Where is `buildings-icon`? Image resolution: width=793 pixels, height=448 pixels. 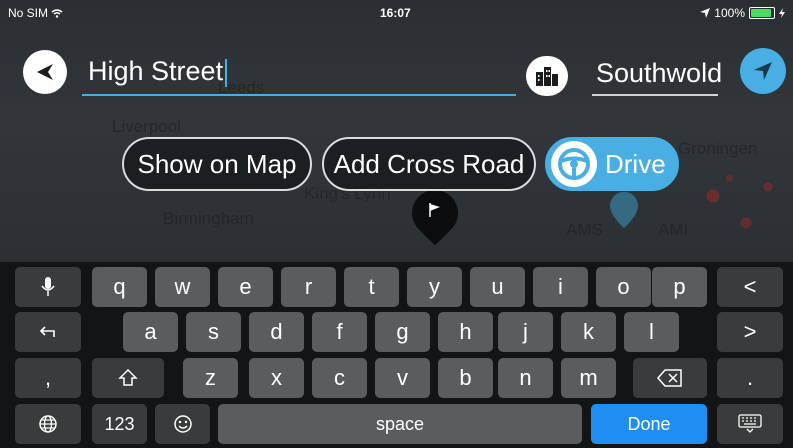
buildings-icon is located at coordinates (547, 76).